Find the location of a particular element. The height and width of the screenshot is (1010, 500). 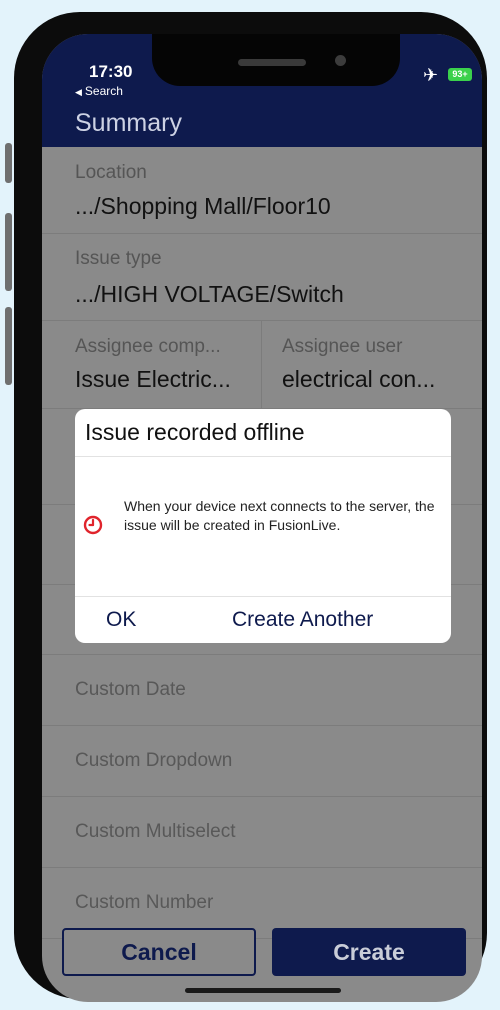

battery-icon: 93+ is located at coordinates (460, 74).